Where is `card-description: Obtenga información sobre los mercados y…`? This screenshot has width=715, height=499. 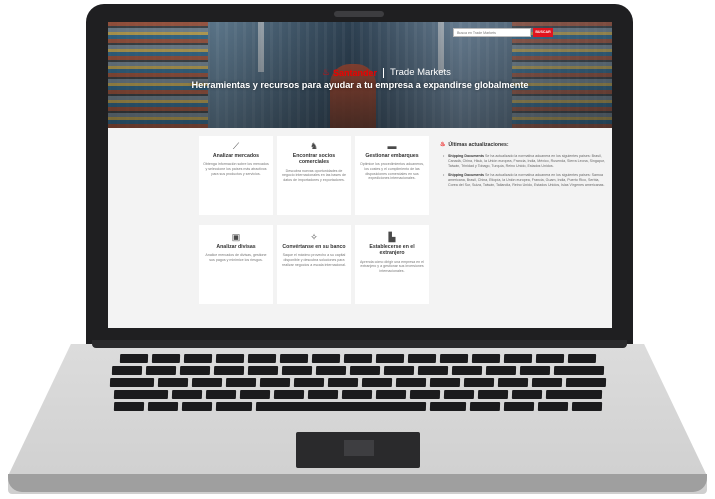
card-description: Obtenga información sobre los mercados y… is located at coordinates (236, 169).